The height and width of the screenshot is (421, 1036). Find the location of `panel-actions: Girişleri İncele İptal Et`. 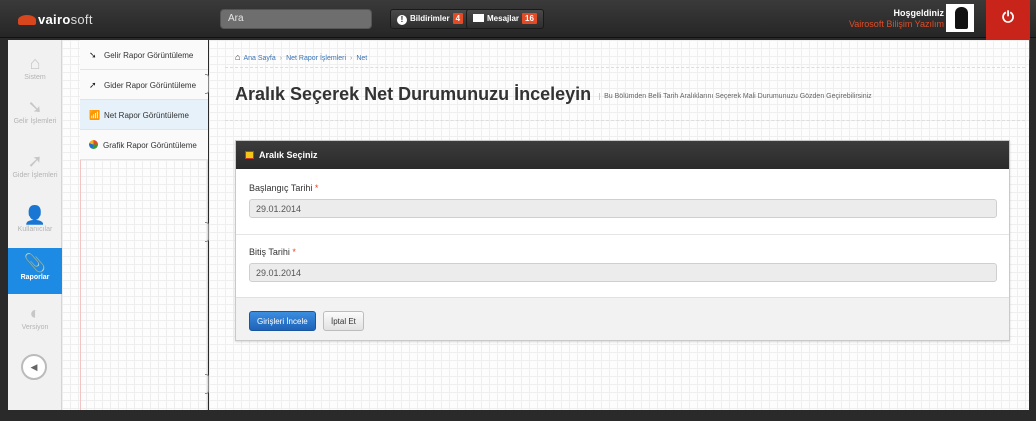

panel-actions: Girişleri İncele İptal Et is located at coordinates (622, 318).